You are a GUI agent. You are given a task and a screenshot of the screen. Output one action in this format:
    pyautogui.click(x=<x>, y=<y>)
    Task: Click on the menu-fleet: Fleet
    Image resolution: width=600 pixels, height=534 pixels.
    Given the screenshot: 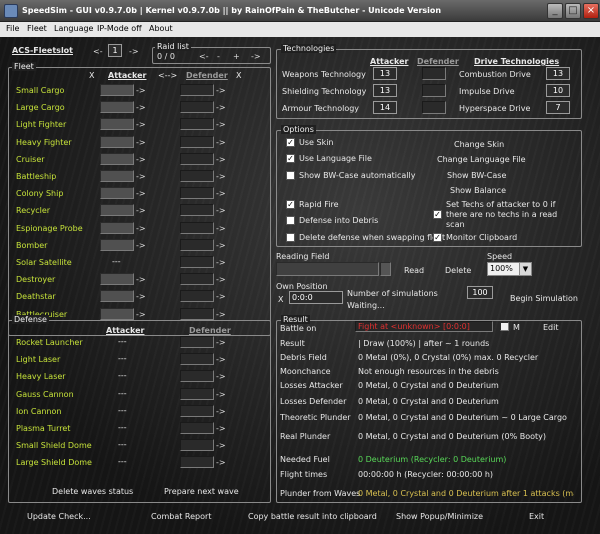 What is the action you would take?
    pyautogui.click(x=37, y=28)
    